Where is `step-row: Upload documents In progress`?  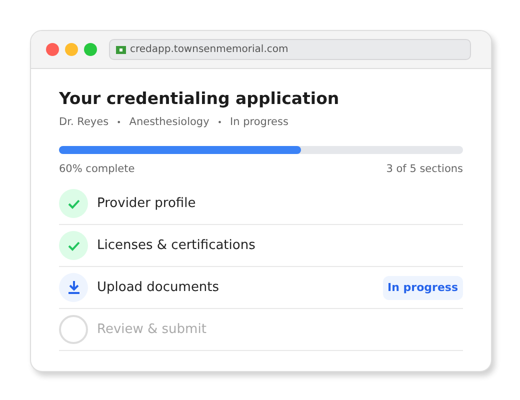 step-row: Upload documents In progress is located at coordinates (261, 288).